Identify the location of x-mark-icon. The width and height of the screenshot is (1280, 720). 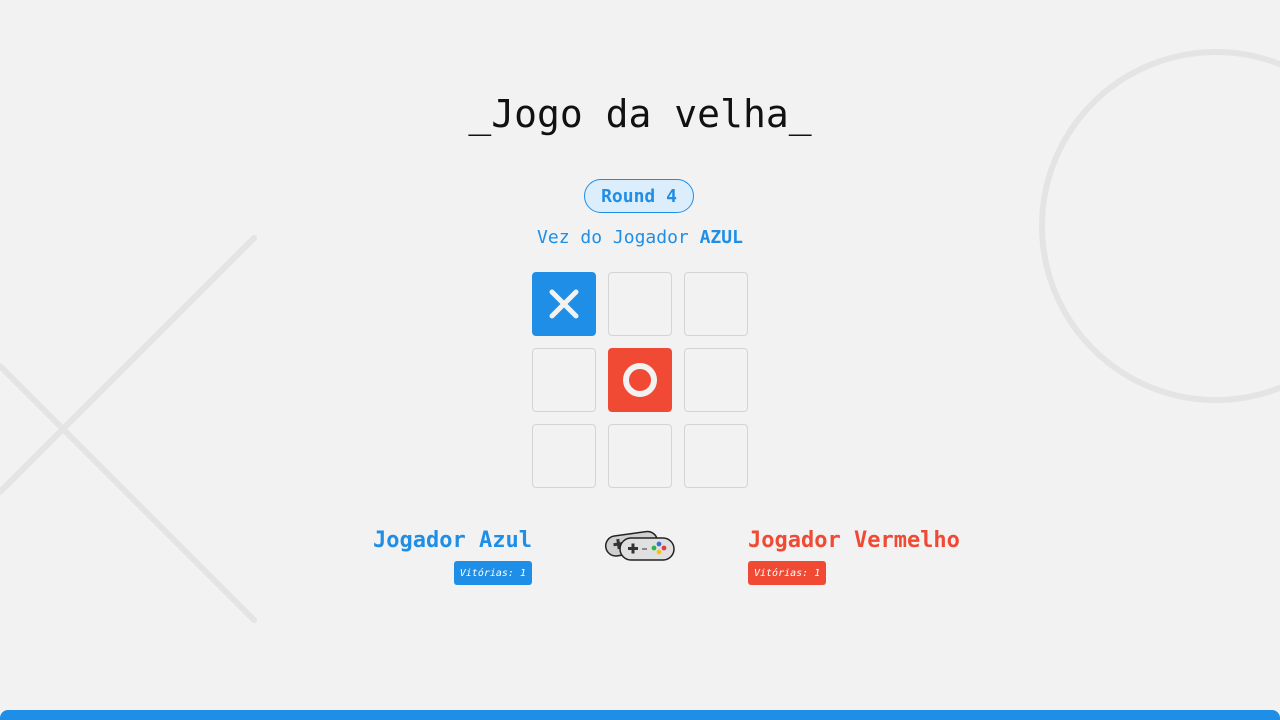
(564, 304).